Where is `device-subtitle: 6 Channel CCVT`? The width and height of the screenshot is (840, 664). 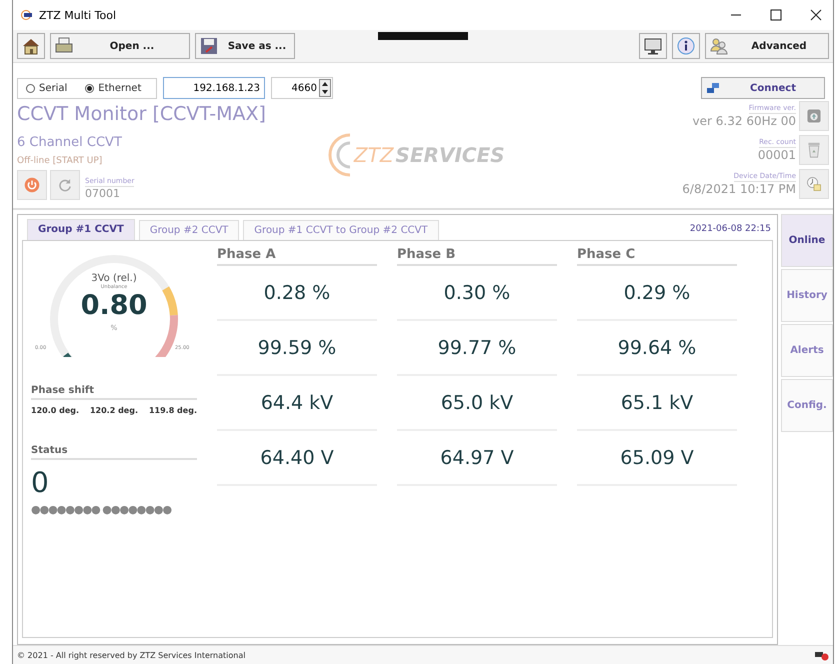
device-subtitle: 6 Channel CCVT is located at coordinates (70, 142).